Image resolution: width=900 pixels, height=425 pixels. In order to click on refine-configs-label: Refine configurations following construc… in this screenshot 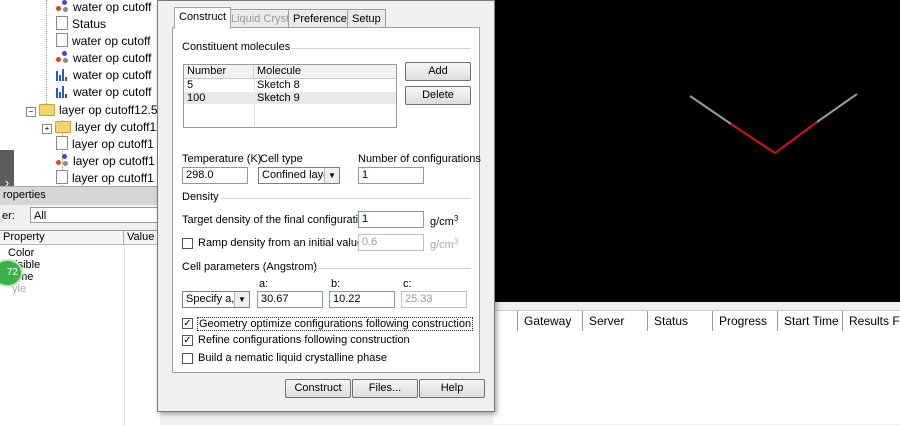, I will do `click(304, 340)`.